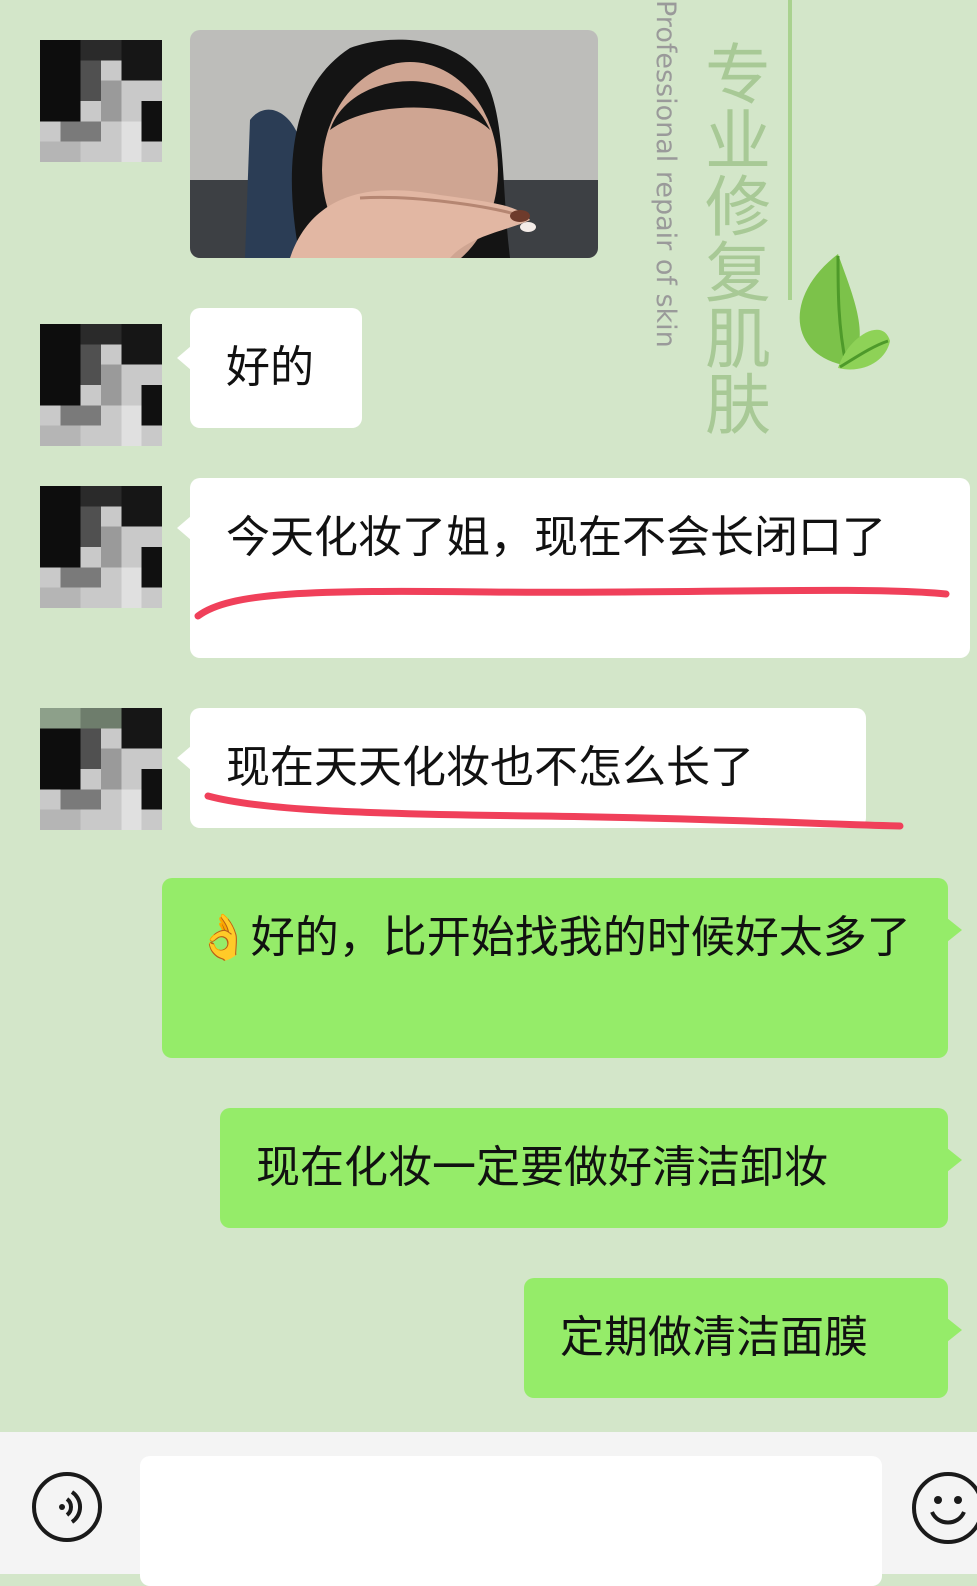 The height and width of the screenshot is (1586, 977). What do you see at coordinates (714, 1337) in the screenshot?
I see `message-text: 定期做清洁面膜` at bounding box center [714, 1337].